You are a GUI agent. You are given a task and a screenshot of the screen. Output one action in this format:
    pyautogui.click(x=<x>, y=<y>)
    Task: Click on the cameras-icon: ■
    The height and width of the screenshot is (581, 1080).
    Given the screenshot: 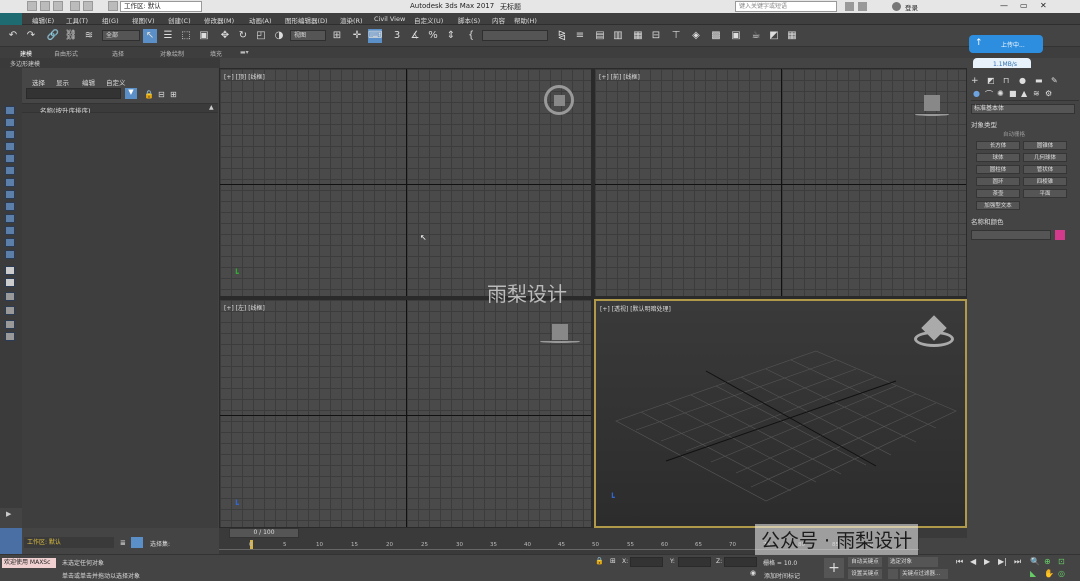 What is the action you would take?
    pyautogui.click(x=1013, y=93)
    